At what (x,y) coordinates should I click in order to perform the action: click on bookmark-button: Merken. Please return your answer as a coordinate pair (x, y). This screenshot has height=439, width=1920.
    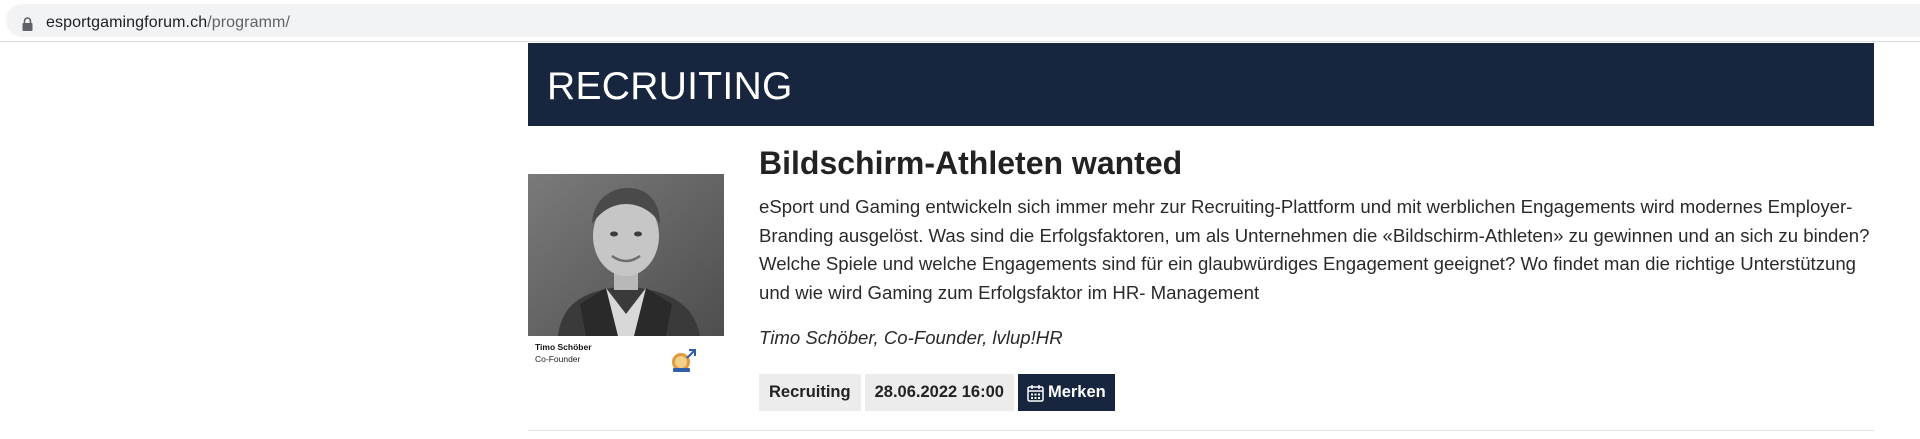
    Looking at the image, I should click on (1066, 392).